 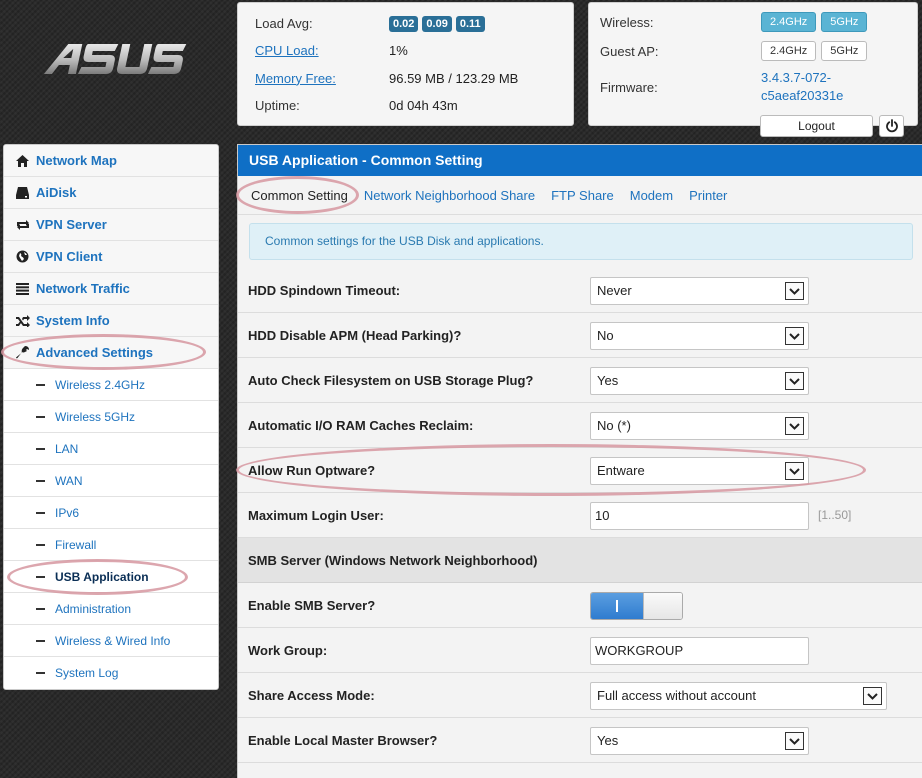 I want to click on sidebar-subitem-usb-application: USB Application, so click(x=111, y=577).